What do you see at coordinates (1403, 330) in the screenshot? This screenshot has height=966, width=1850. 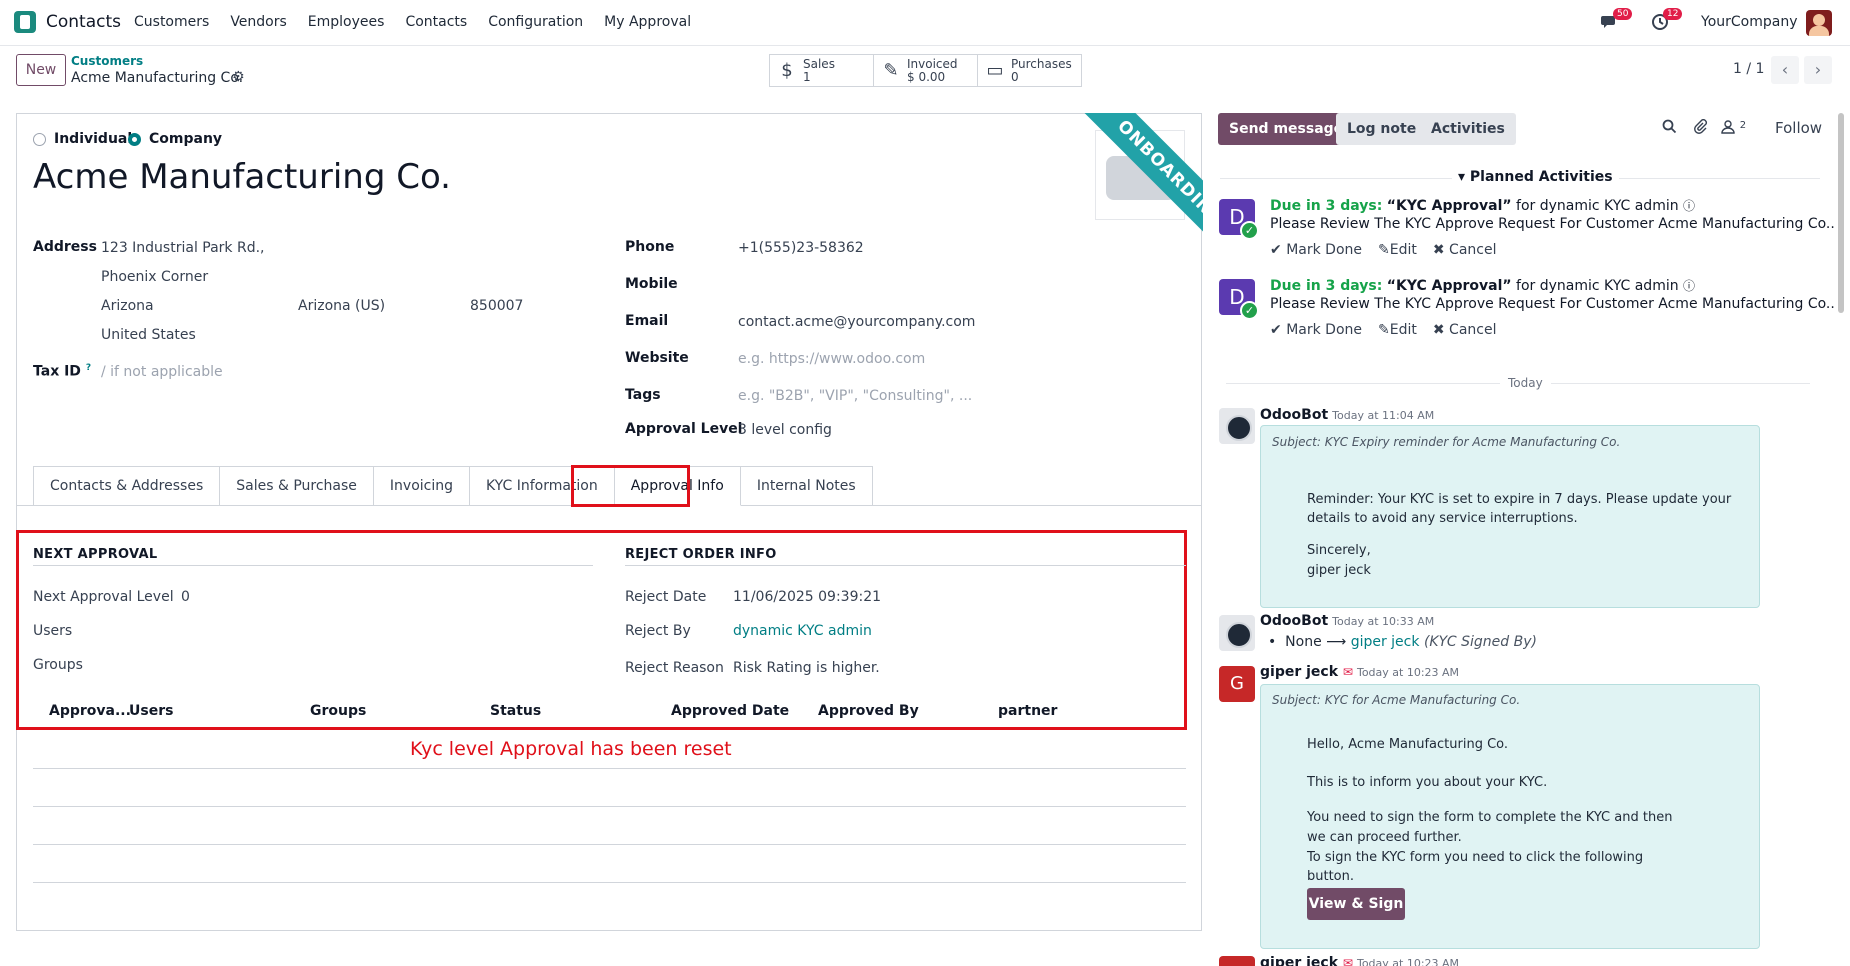 I see `edit-label: Edit` at bounding box center [1403, 330].